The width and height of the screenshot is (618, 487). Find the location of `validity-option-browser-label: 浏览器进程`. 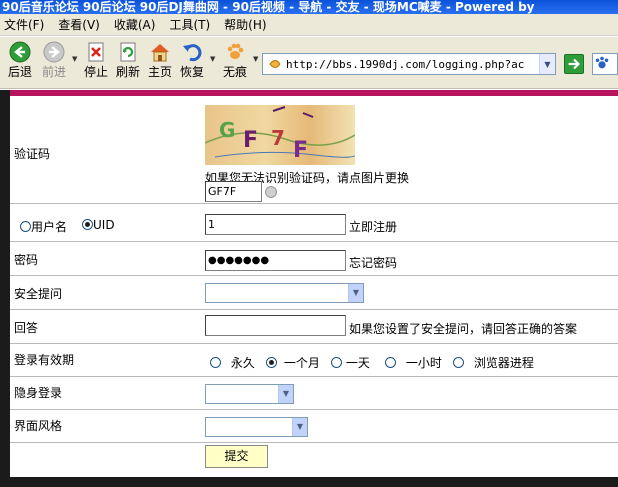

validity-option-browser-label: 浏览器进程 is located at coordinates (503, 363).